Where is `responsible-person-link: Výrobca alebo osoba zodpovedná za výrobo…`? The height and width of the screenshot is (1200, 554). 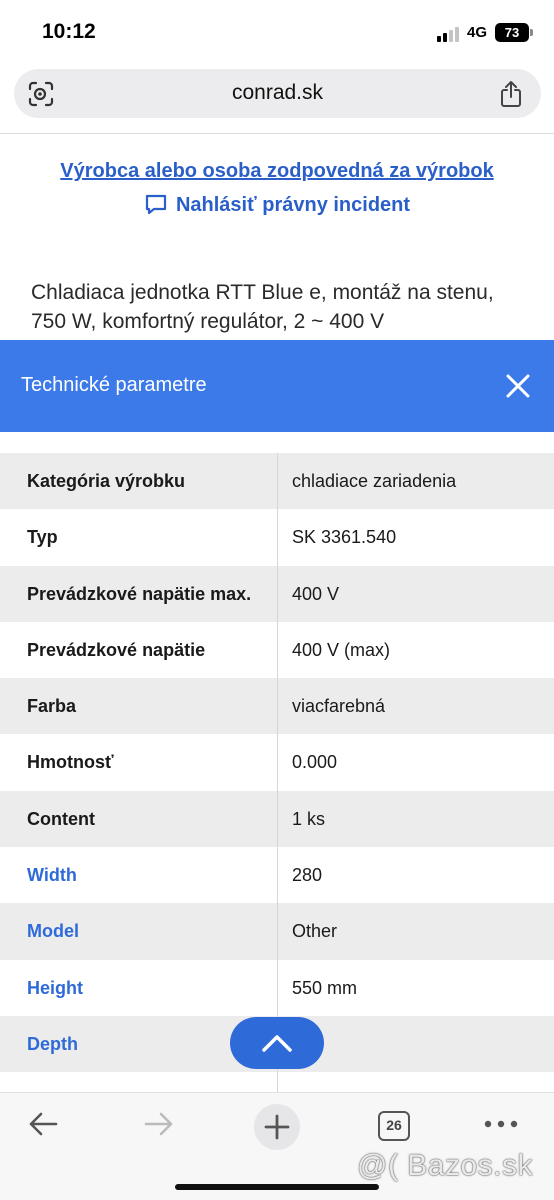 responsible-person-link: Výrobca alebo osoba zodpovedná za výrobo… is located at coordinates (277, 171).